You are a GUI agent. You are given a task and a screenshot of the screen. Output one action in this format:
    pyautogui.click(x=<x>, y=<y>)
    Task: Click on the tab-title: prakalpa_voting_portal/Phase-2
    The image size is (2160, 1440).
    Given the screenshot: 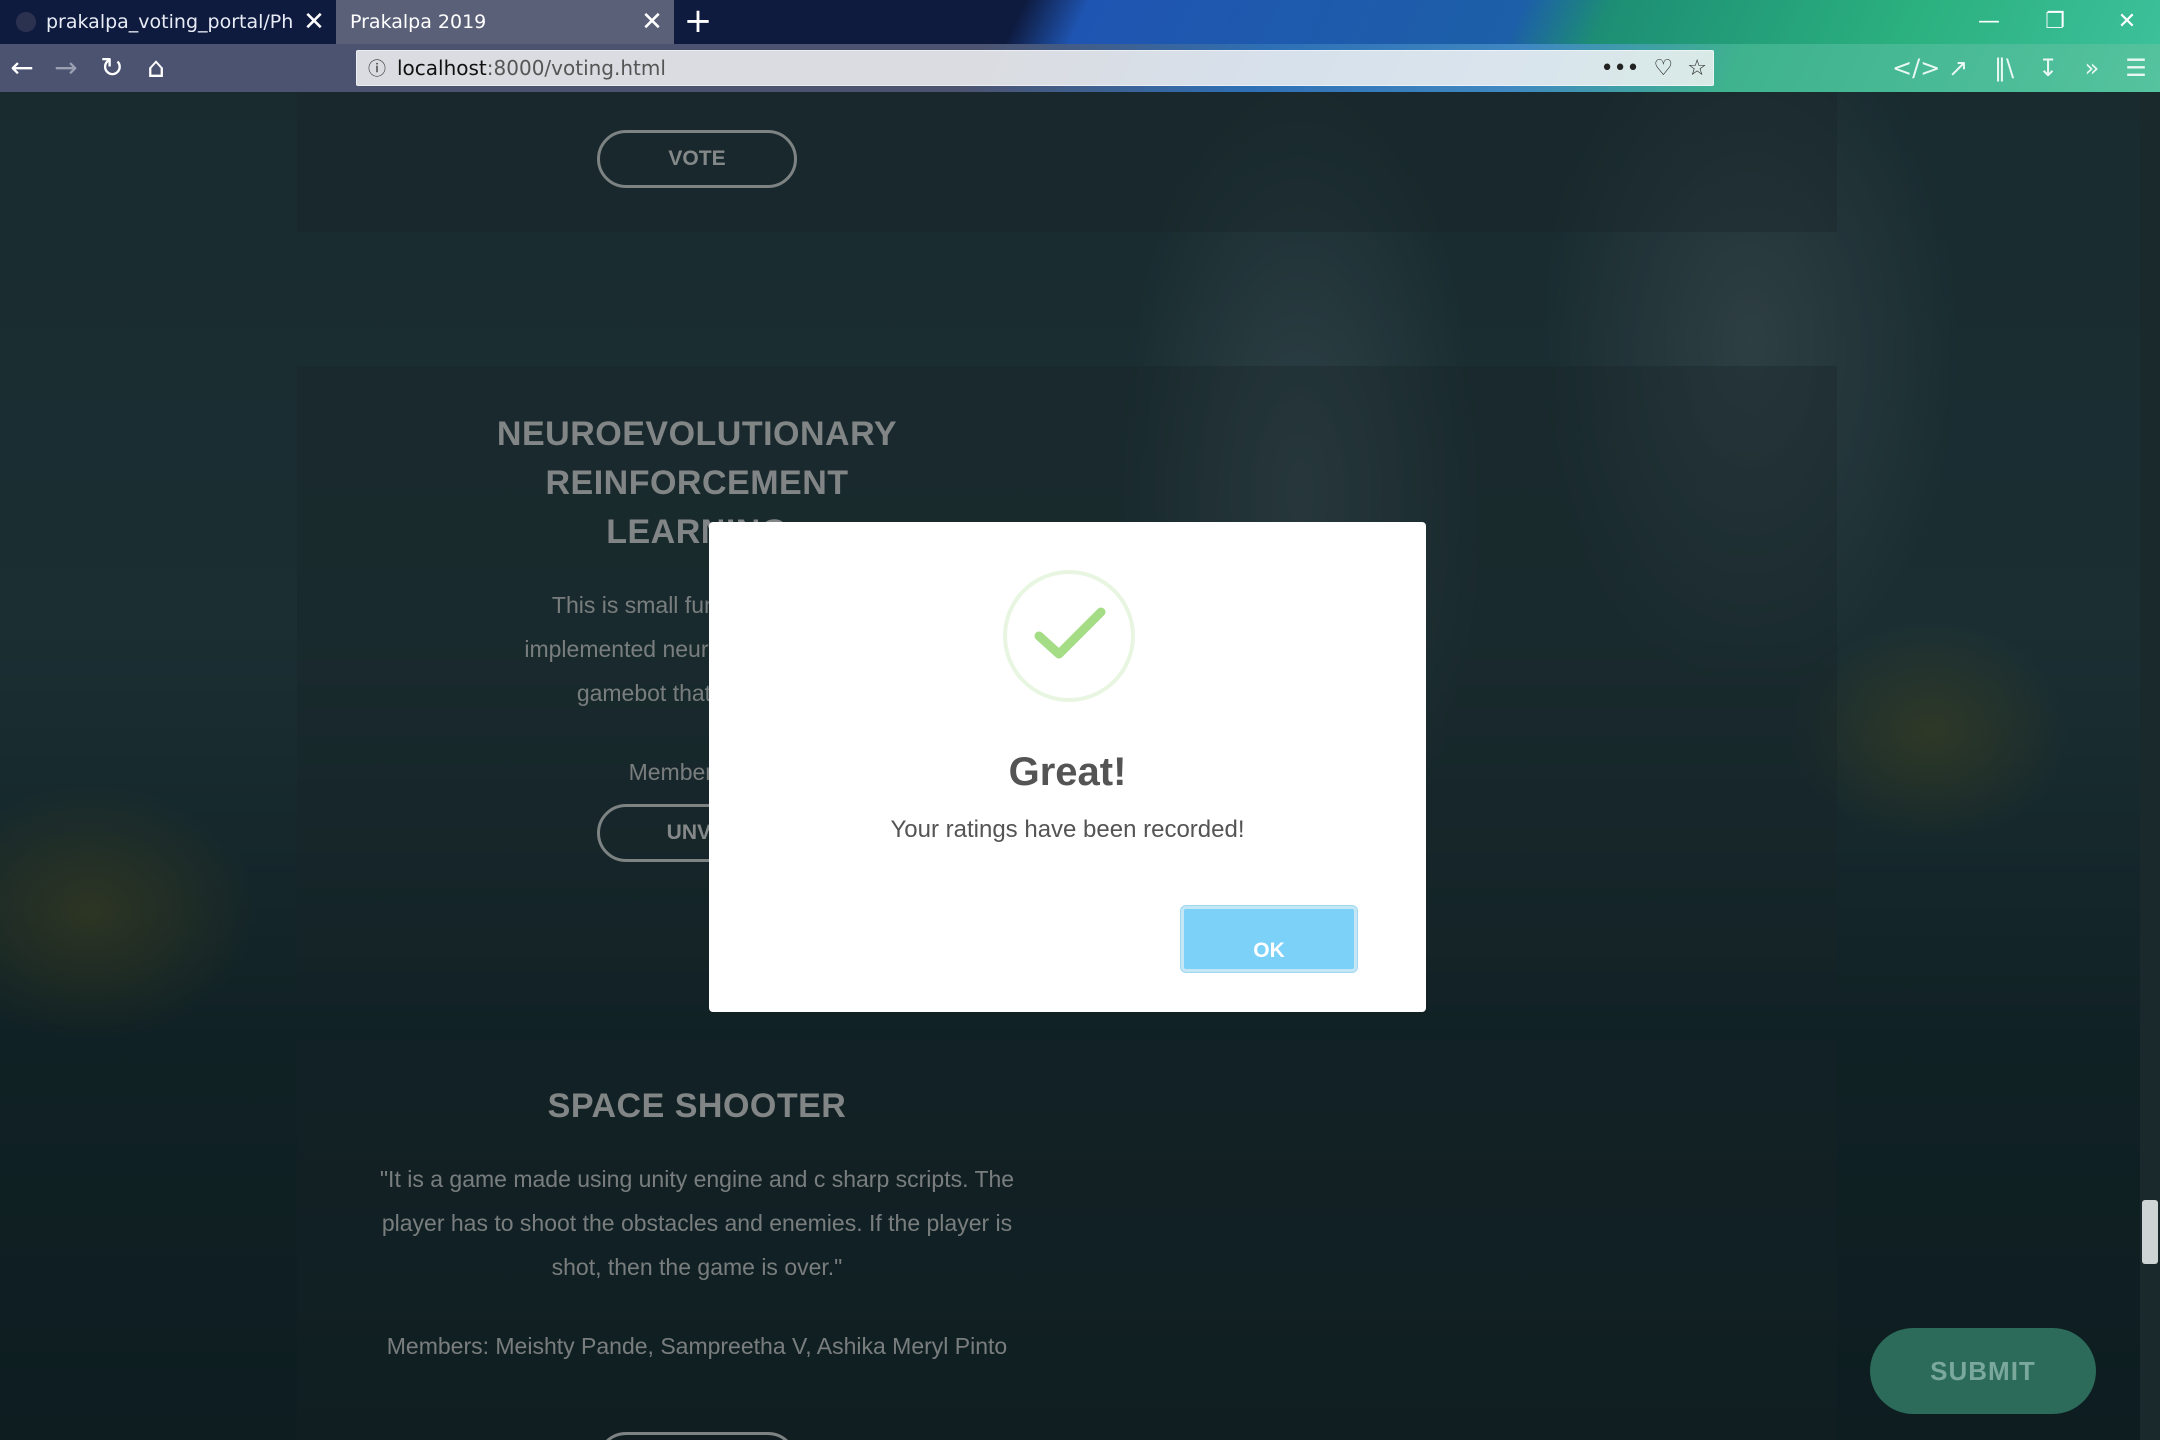 What is the action you would take?
    pyautogui.click(x=169, y=22)
    